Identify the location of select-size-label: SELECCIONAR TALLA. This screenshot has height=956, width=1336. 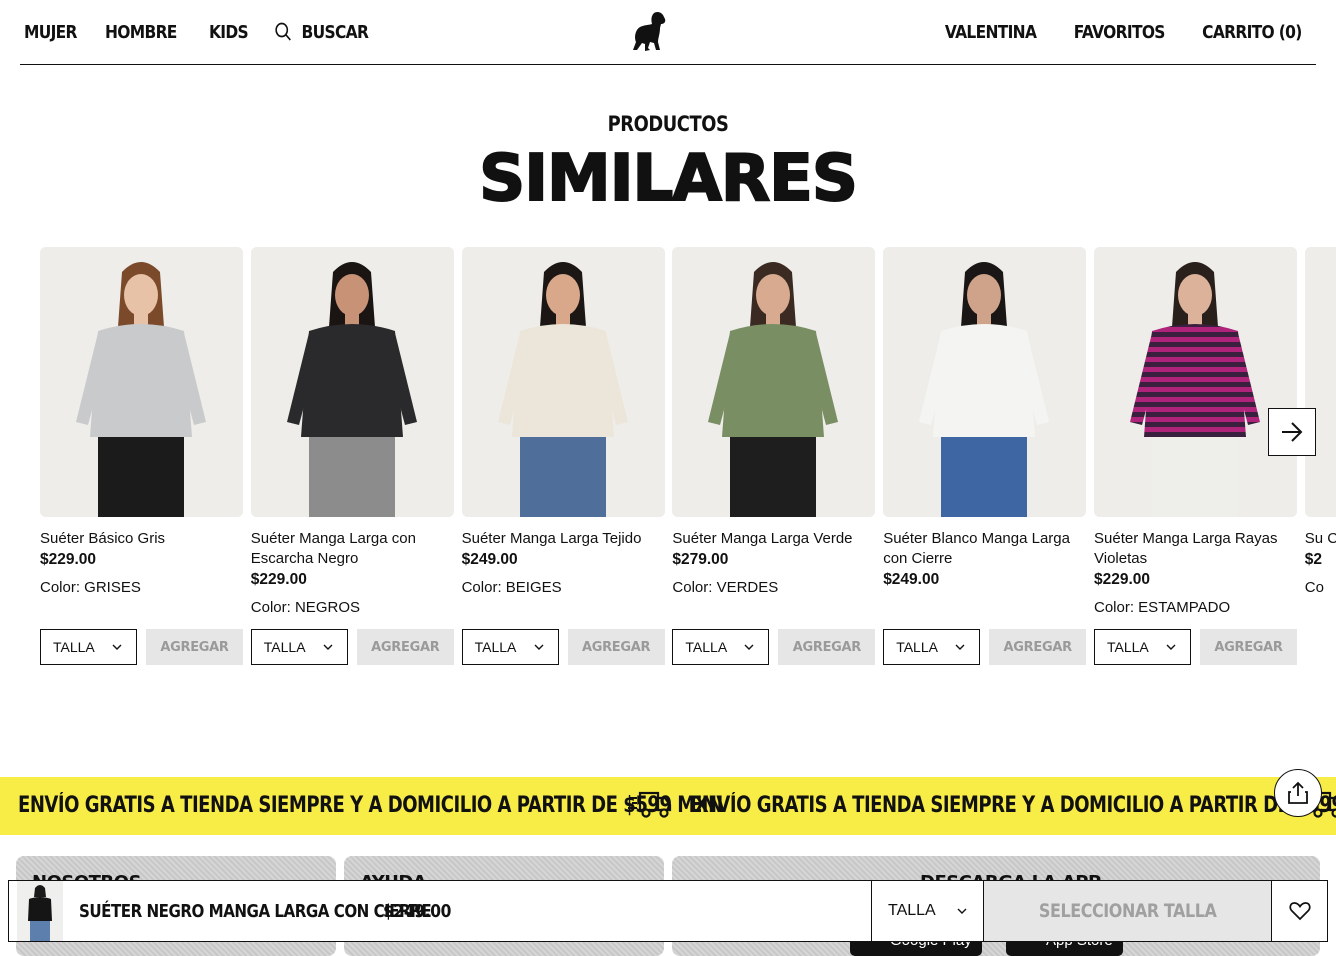
(1128, 911).